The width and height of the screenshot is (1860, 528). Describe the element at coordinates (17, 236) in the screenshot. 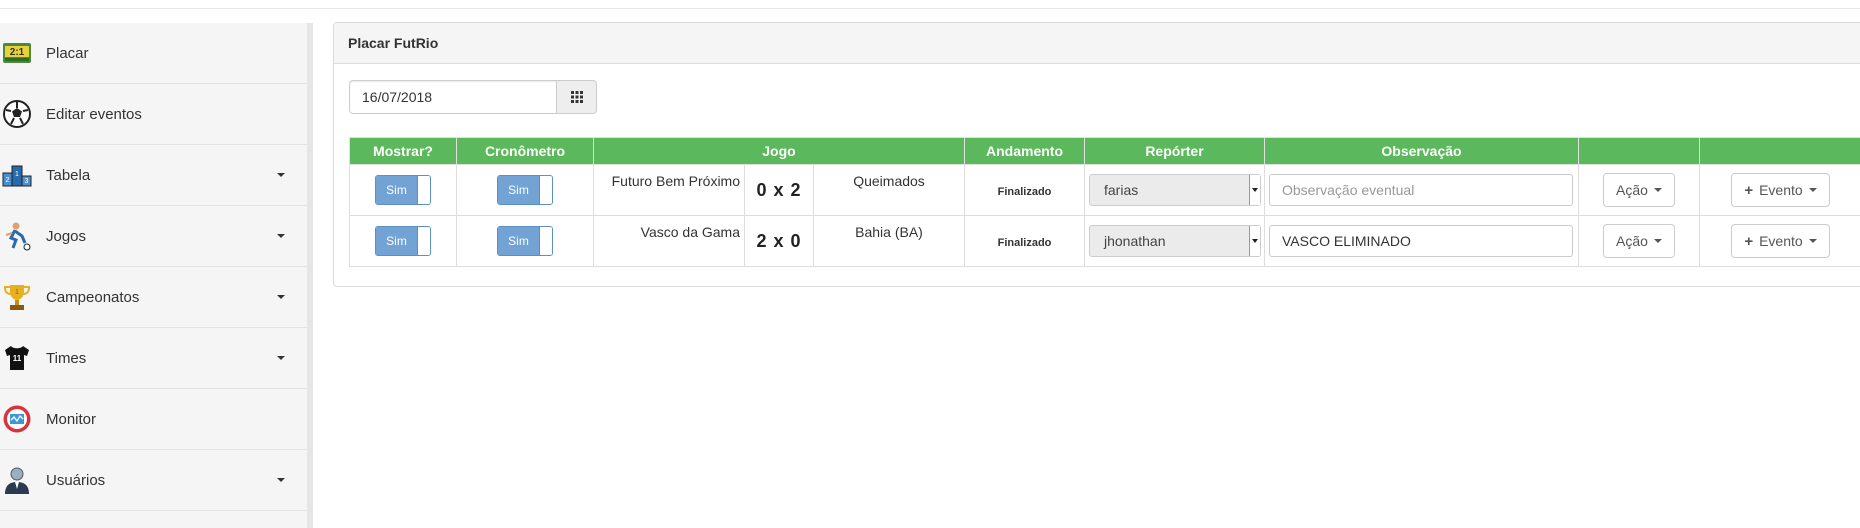

I see `soccer-player-icon` at that location.